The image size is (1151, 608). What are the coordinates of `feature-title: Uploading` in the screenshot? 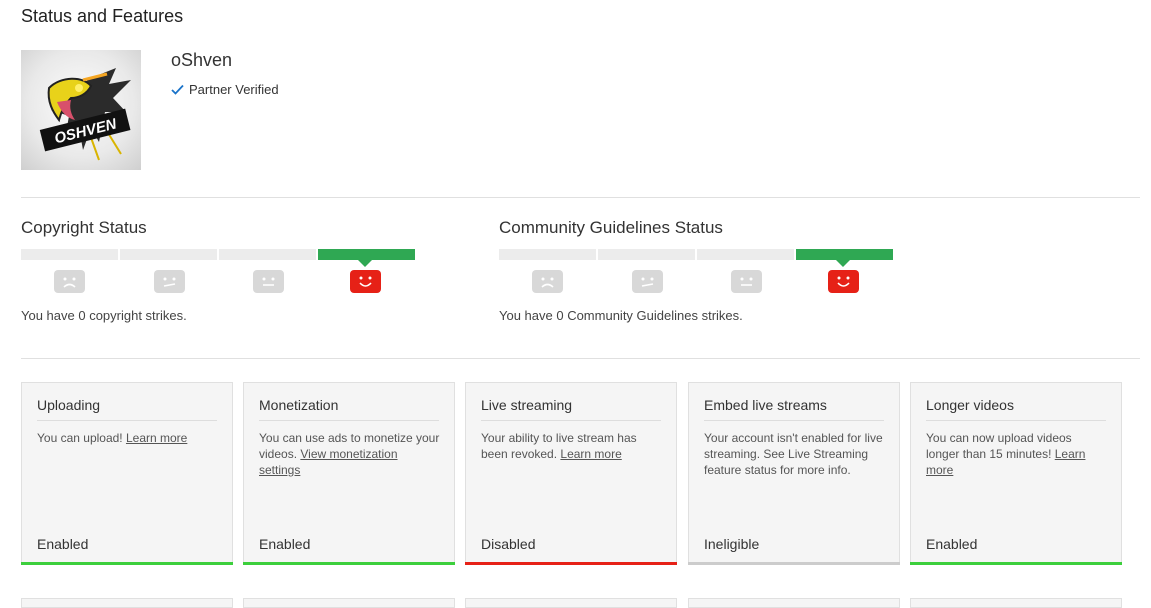 It's located at (69, 405).